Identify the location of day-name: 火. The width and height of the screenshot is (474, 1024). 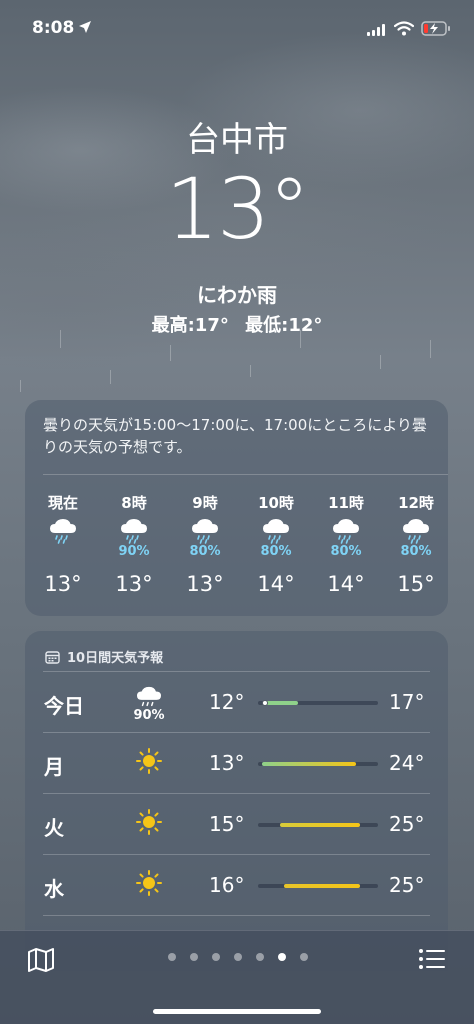
(54, 828).